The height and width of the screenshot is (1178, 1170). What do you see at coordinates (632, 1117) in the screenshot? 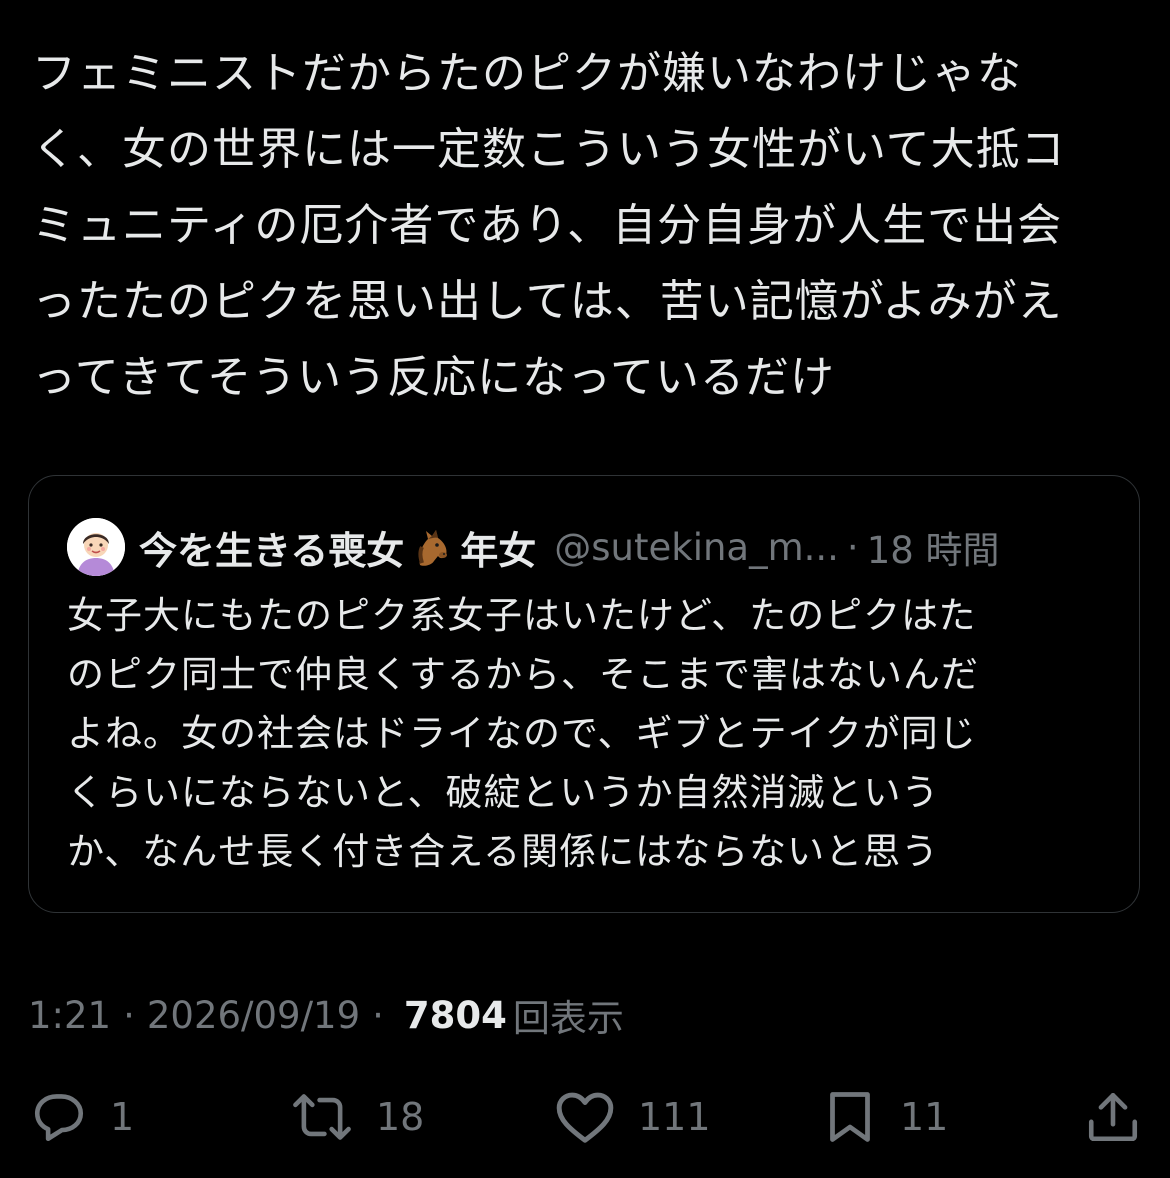
I see `like-button: 111` at bounding box center [632, 1117].